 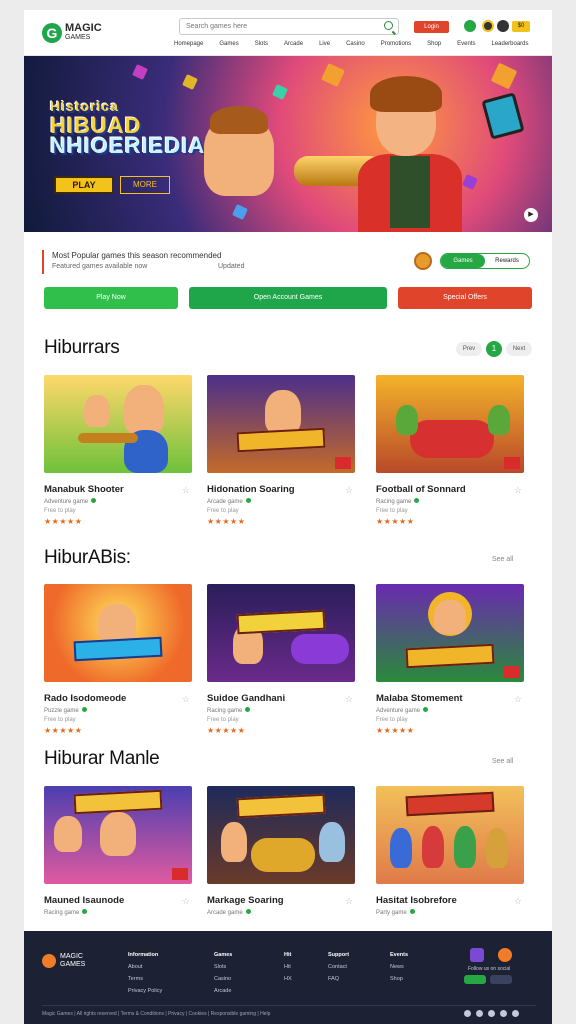 I want to click on facebook-icon, so click(x=467, y=1013).